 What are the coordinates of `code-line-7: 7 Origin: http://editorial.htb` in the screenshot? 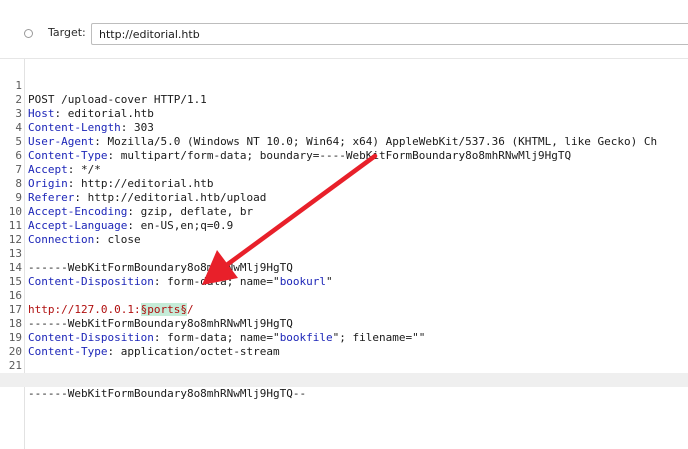 It's located at (344, 169).